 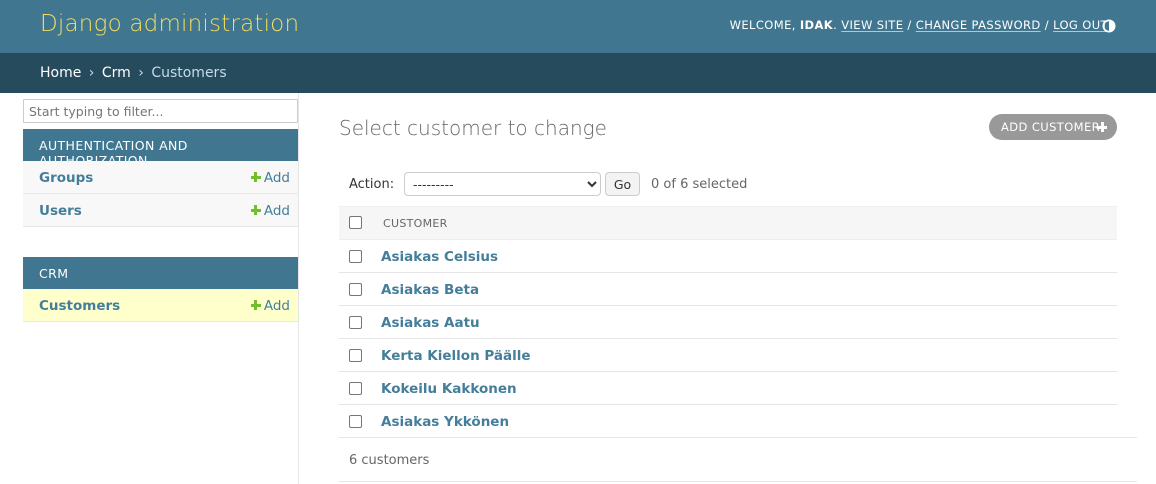 I want to click on customer-link: Asiakas Aatu, so click(x=430, y=323).